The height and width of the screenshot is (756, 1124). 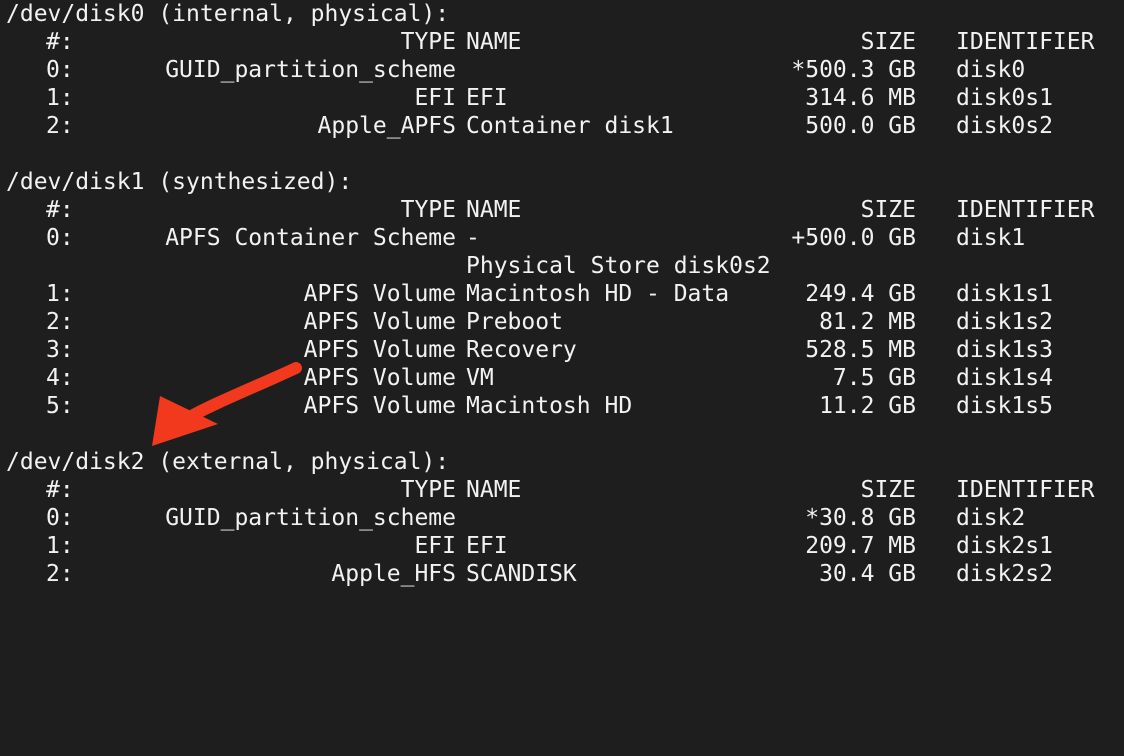 What do you see at coordinates (565, 322) in the screenshot?
I see `partition-row: 2: APFS Volume Preboot 81.2 MB disk1s2` at bounding box center [565, 322].